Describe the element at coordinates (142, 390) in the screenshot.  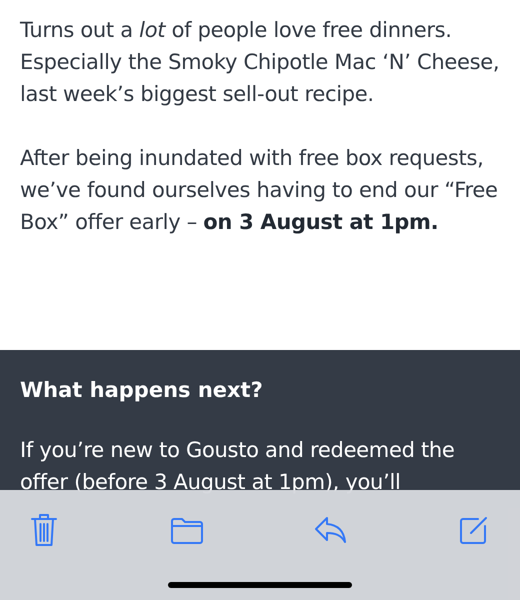
I see `section-heading: What happens next?` at that location.